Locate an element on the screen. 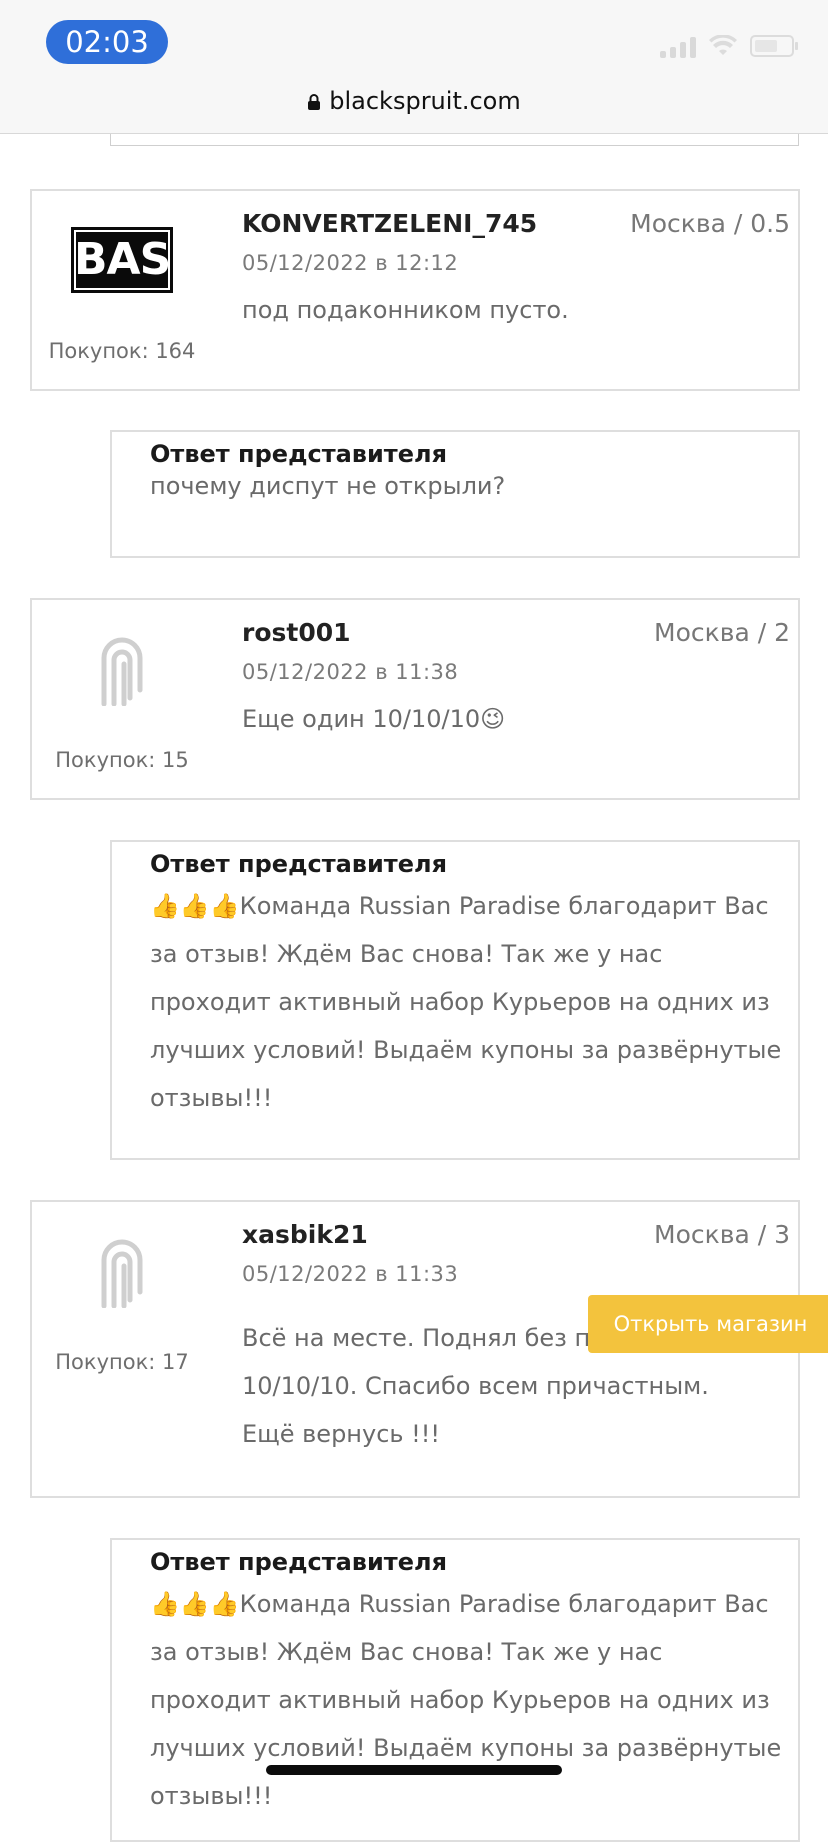  review-text: под подаконником пусто. is located at coordinates (405, 310).